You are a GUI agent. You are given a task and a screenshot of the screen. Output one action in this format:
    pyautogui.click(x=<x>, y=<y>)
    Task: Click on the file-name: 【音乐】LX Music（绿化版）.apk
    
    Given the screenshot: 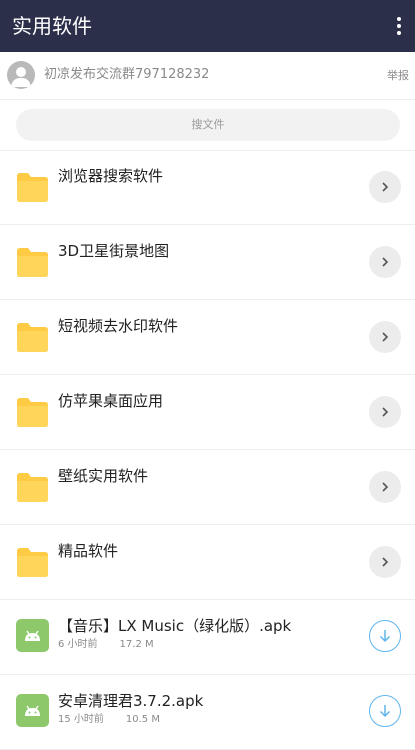 What is the action you would take?
    pyautogui.click(x=175, y=626)
    